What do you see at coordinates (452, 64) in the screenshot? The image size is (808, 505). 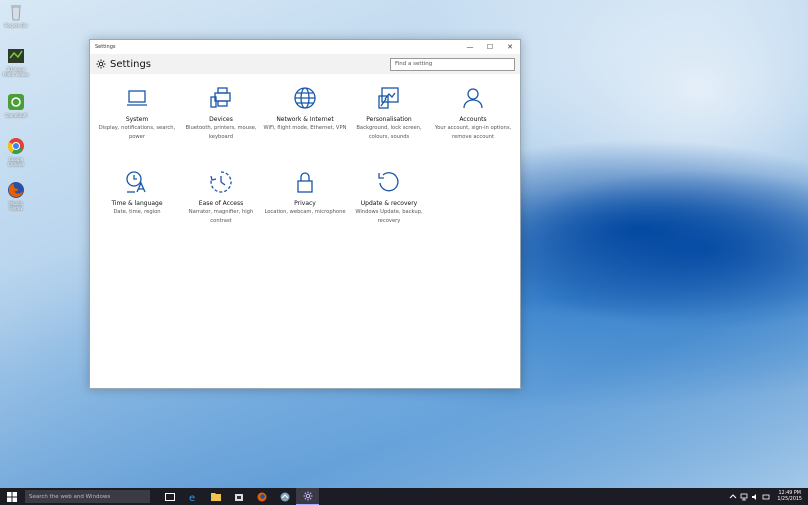 I see `find-setting-input` at bounding box center [452, 64].